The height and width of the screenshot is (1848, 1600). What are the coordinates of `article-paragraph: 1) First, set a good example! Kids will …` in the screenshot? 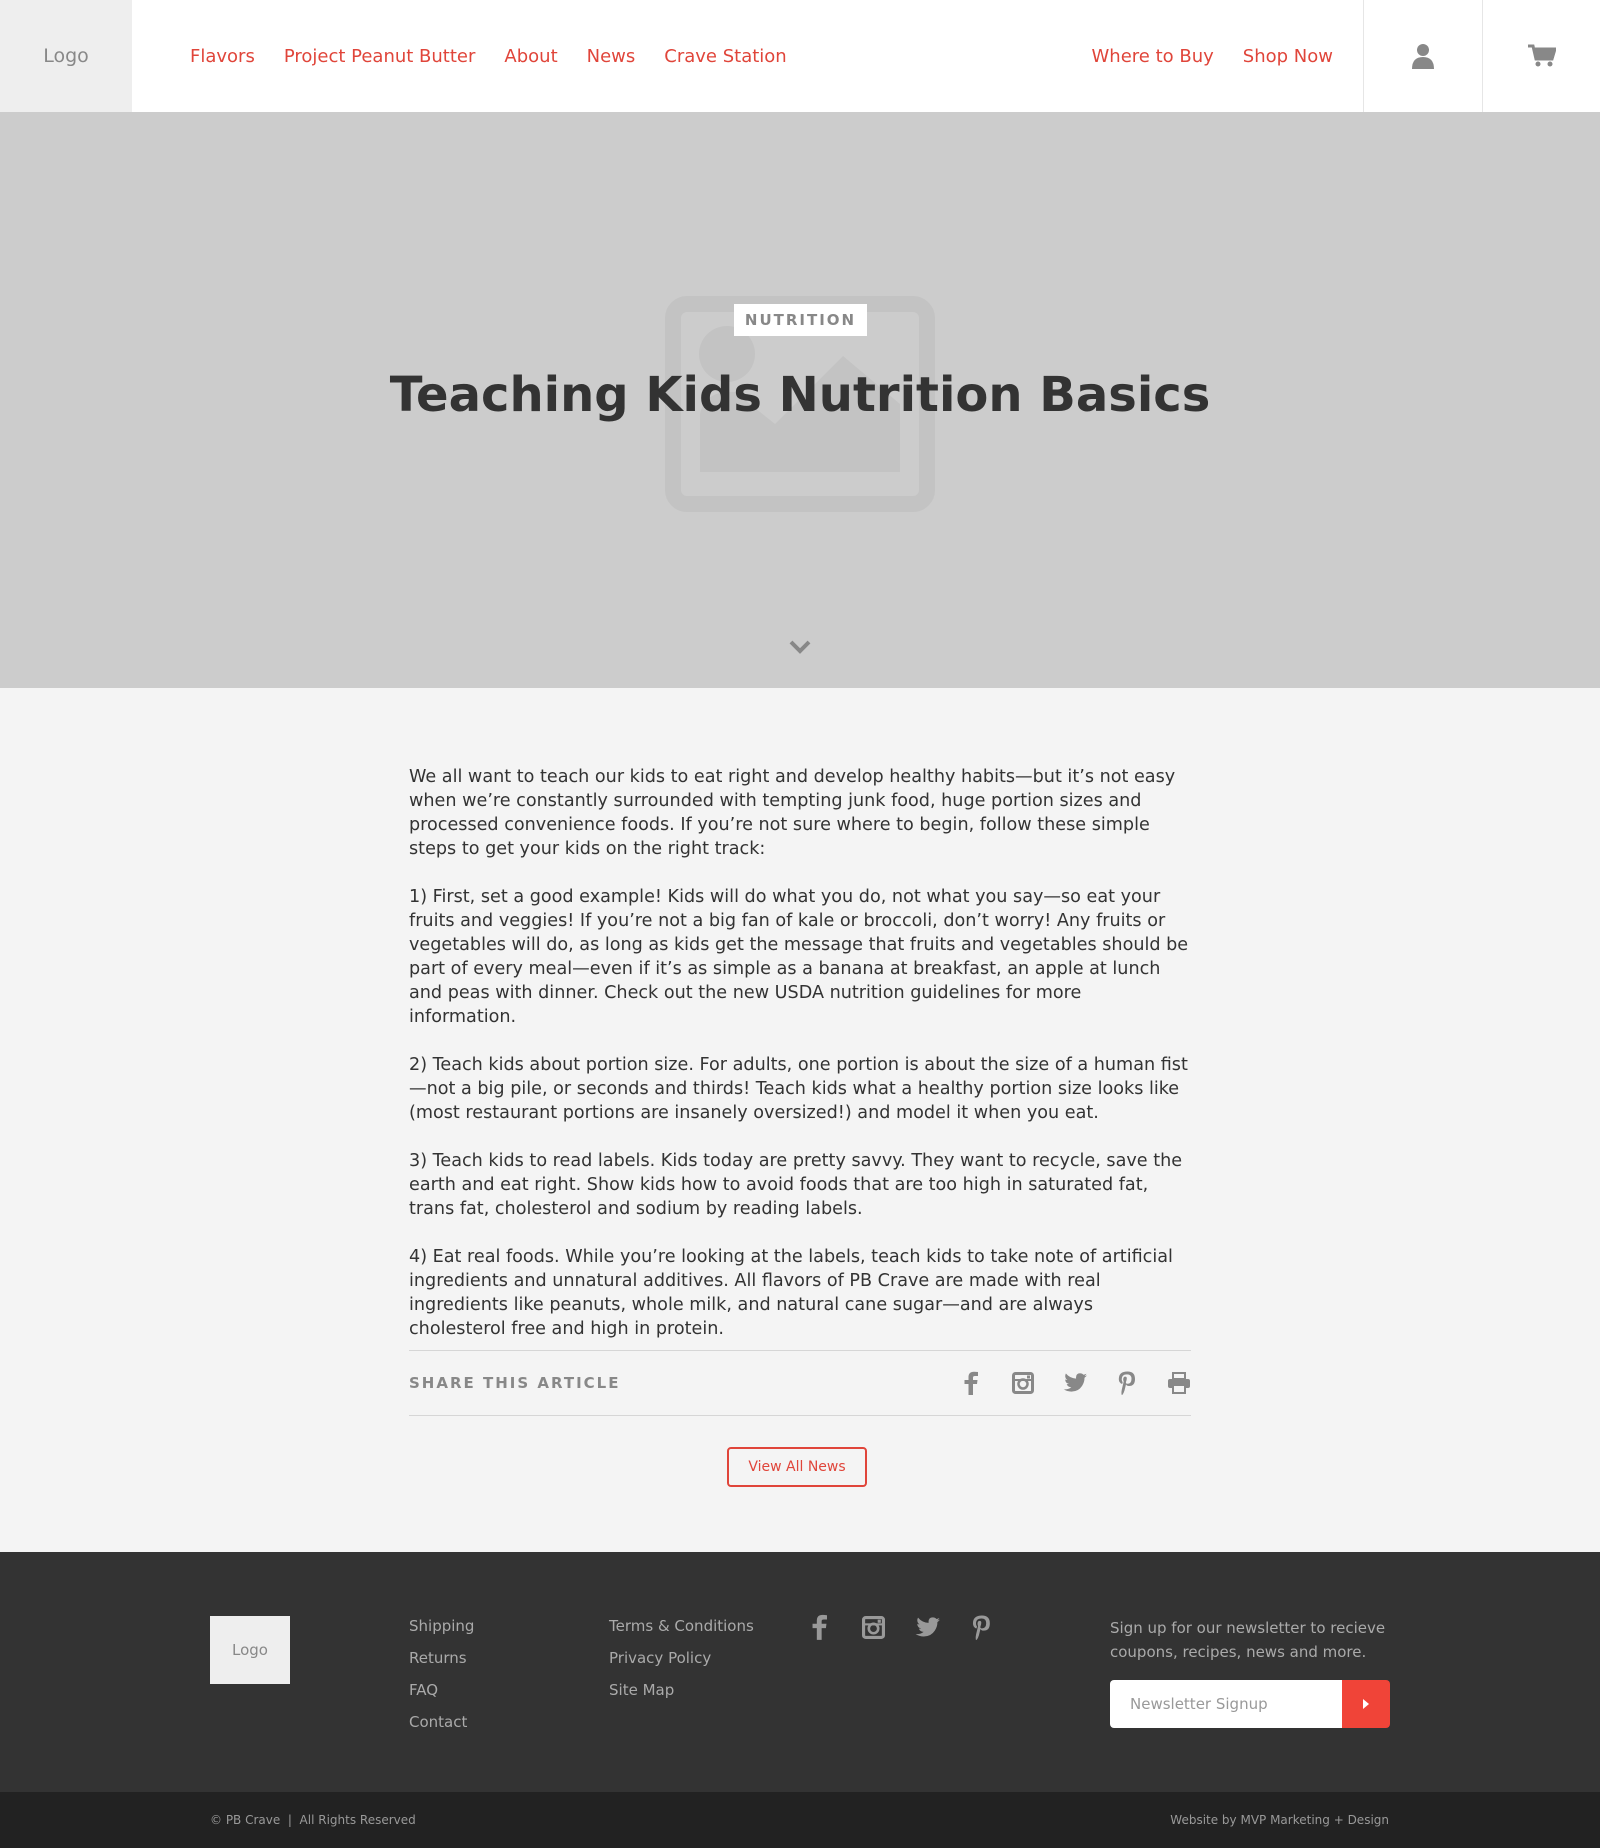 It's located at (799, 957).